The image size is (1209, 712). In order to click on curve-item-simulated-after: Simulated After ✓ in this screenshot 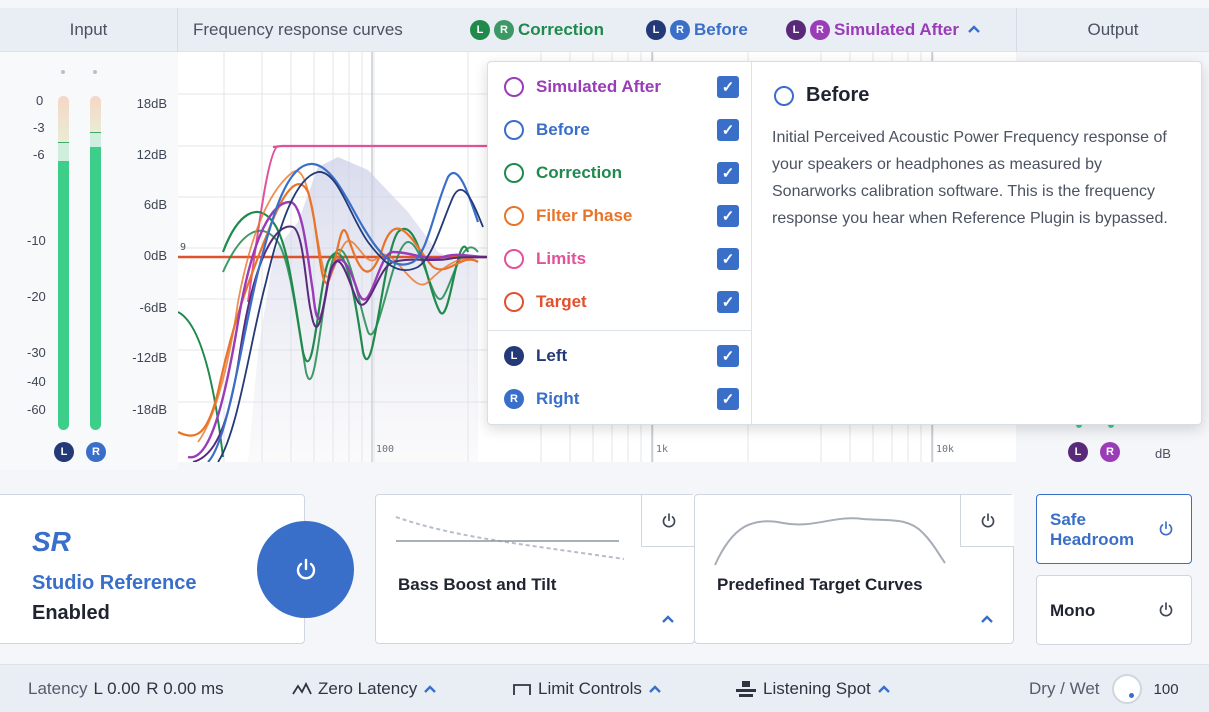, I will do `click(621, 87)`.